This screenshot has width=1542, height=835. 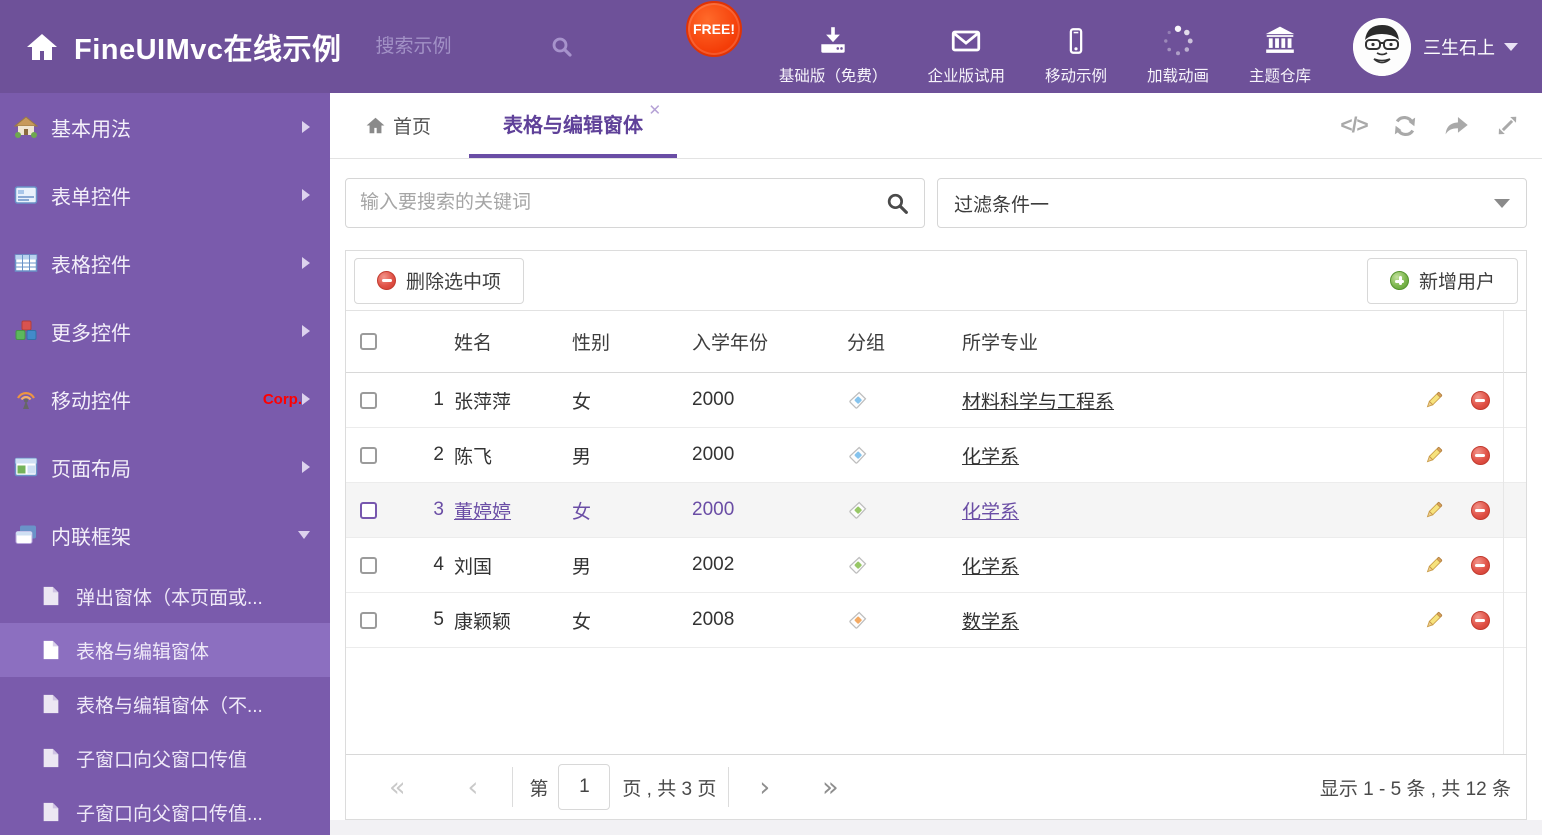 What do you see at coordinates (165, 758) in the screenshot?
I see `sidebar-subitem-child-to-parent: 子窗口向父窗口传值` at bounding box center [165, 758].